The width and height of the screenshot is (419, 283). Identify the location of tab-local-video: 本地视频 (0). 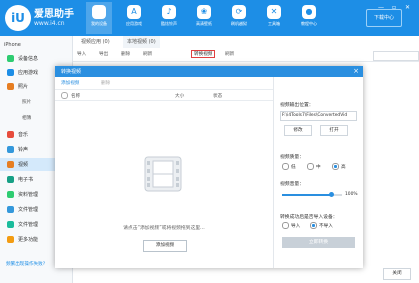
(141, 42).